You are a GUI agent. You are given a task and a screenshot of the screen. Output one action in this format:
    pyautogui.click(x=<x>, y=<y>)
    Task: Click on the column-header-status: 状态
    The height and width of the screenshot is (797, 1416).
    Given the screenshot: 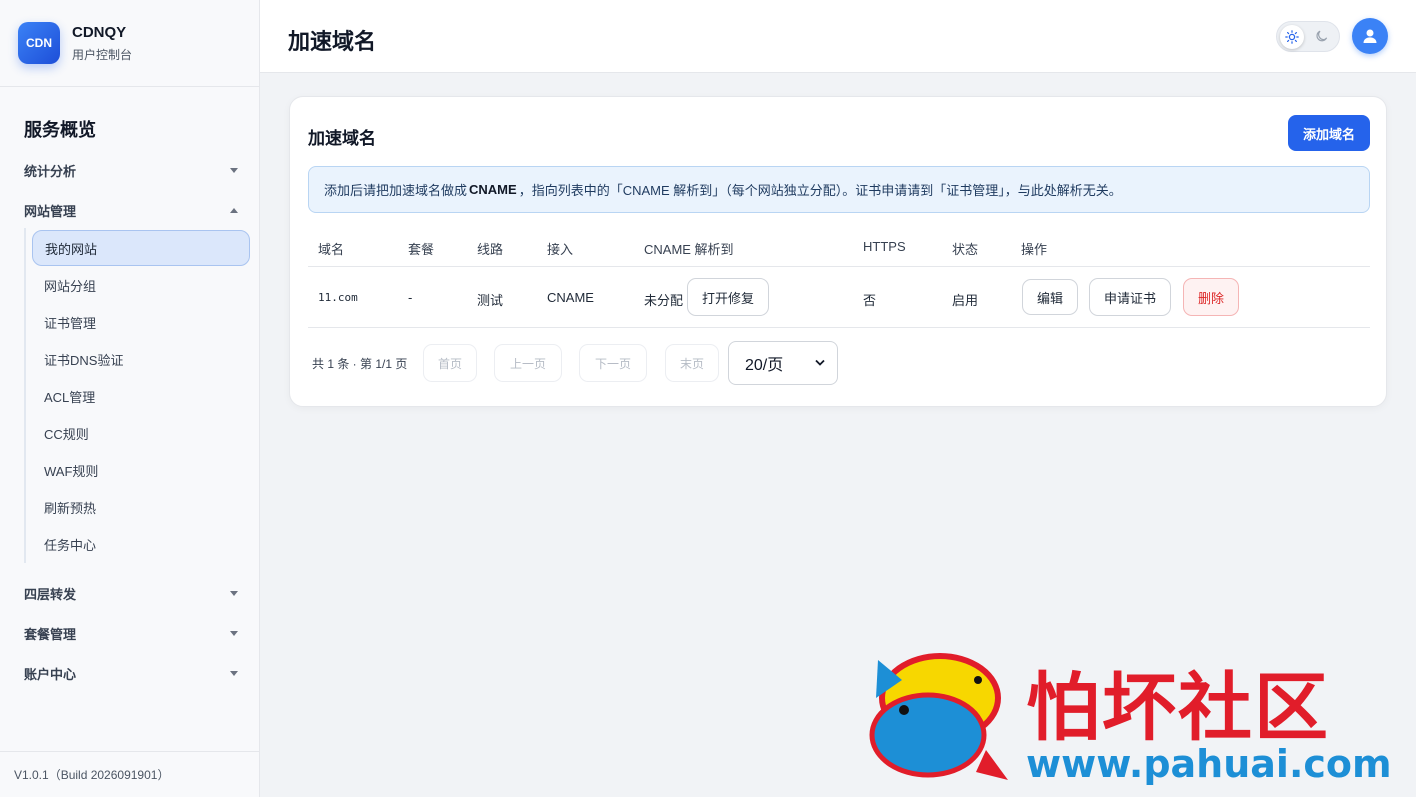 What is the action you would take?
    pyautogui.click(x=965, y=249)
    